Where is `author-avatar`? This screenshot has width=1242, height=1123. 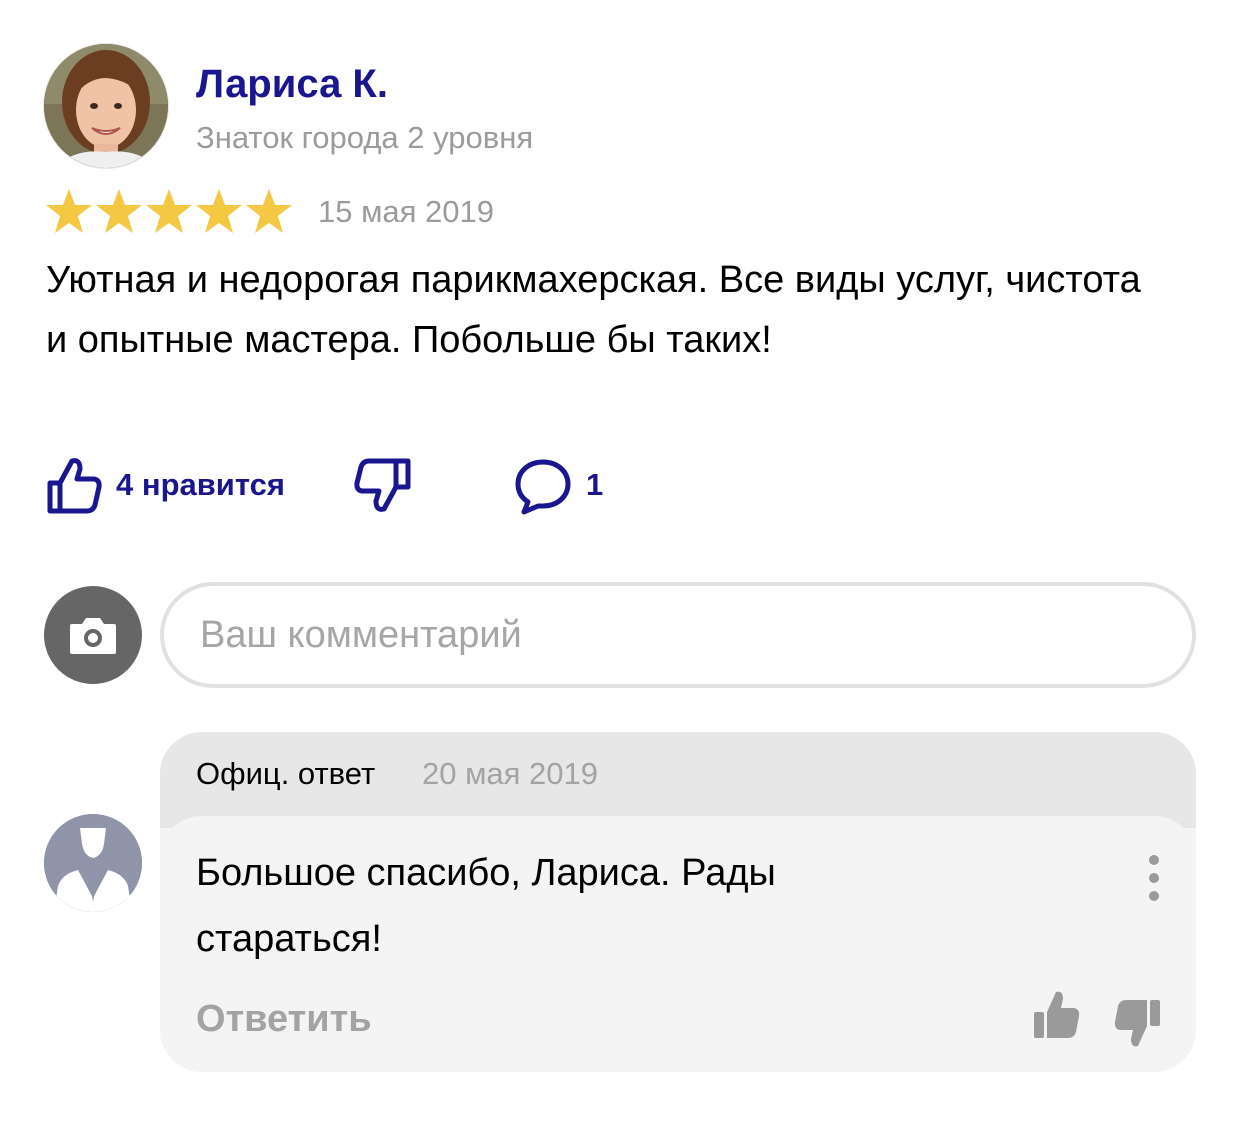 author-avatar is located at coordinates (106, 106).